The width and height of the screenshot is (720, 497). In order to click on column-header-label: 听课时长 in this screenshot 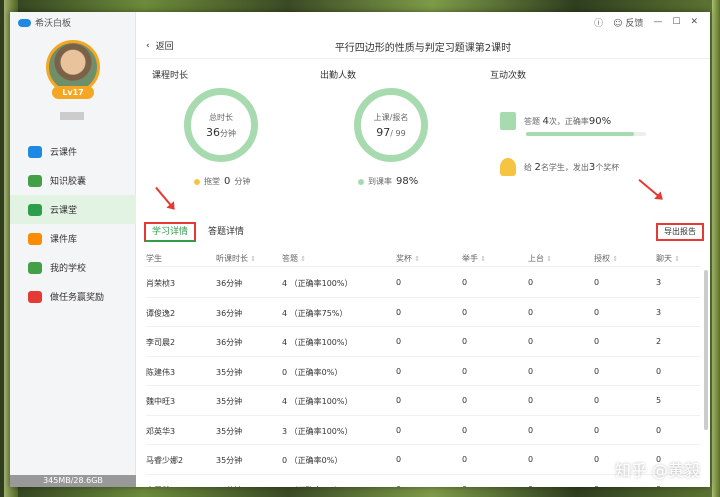, I will do `click(232, 258)`.